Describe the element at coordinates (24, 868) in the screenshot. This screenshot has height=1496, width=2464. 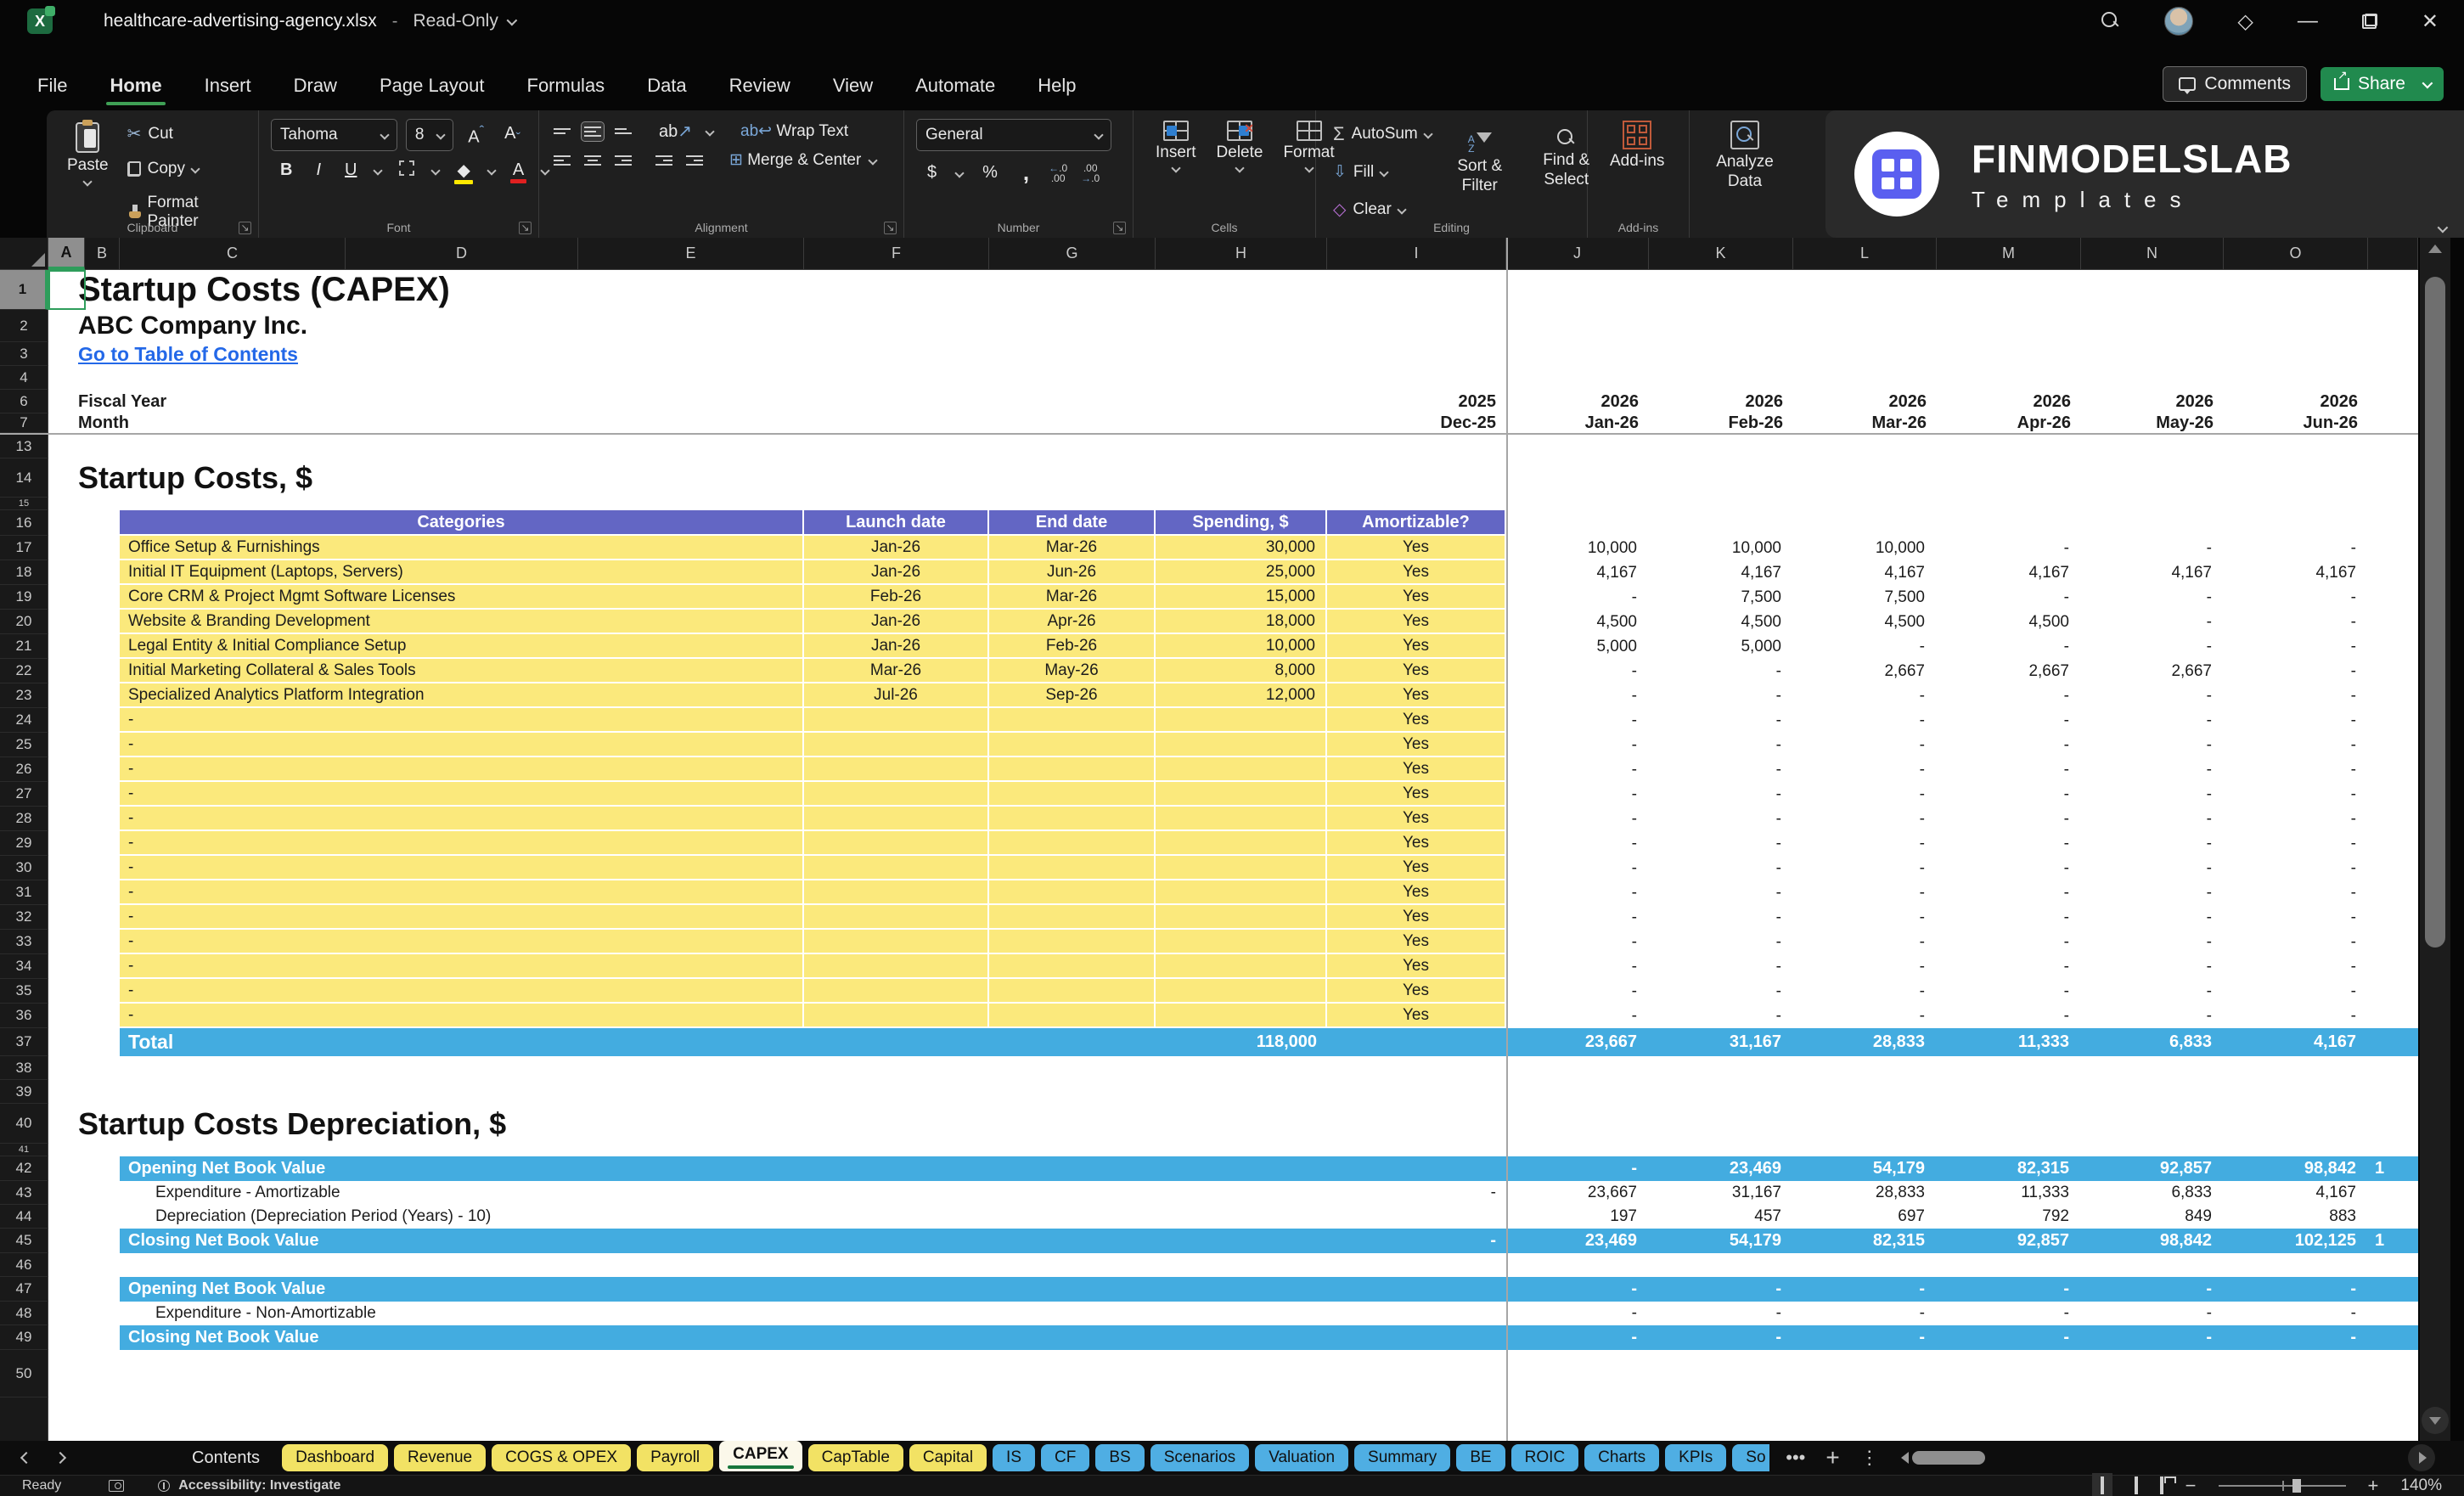
I see `row-header: 30` at that location.